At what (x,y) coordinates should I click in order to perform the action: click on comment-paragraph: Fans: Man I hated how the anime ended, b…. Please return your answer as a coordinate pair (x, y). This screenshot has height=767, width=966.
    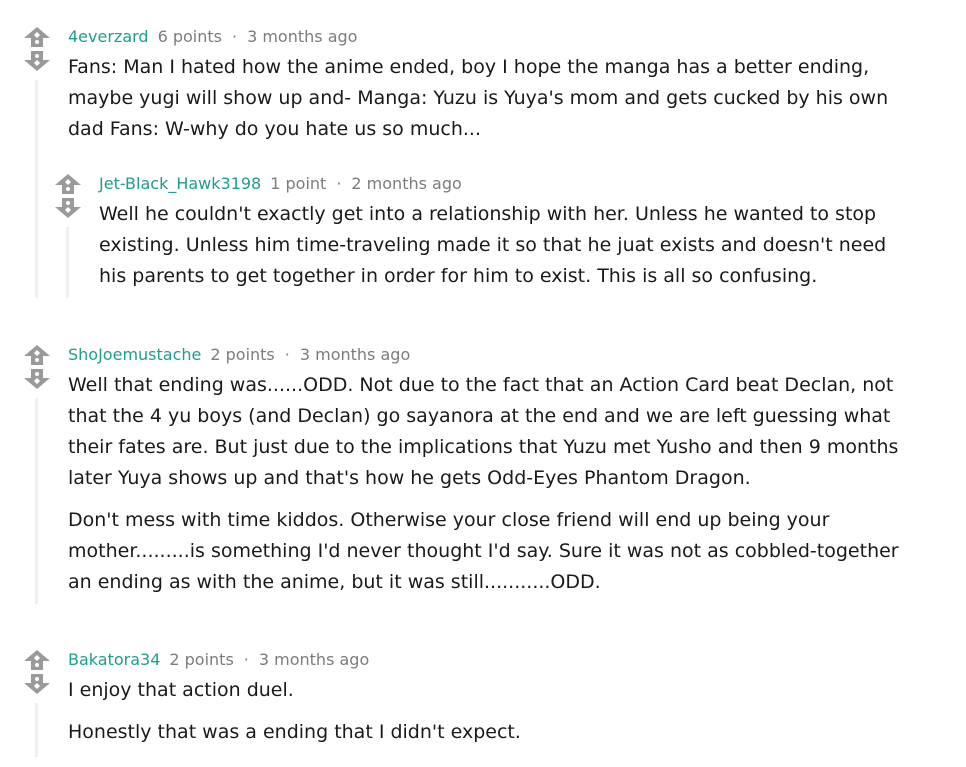
    Looking at the image, I should click on (478, 98).